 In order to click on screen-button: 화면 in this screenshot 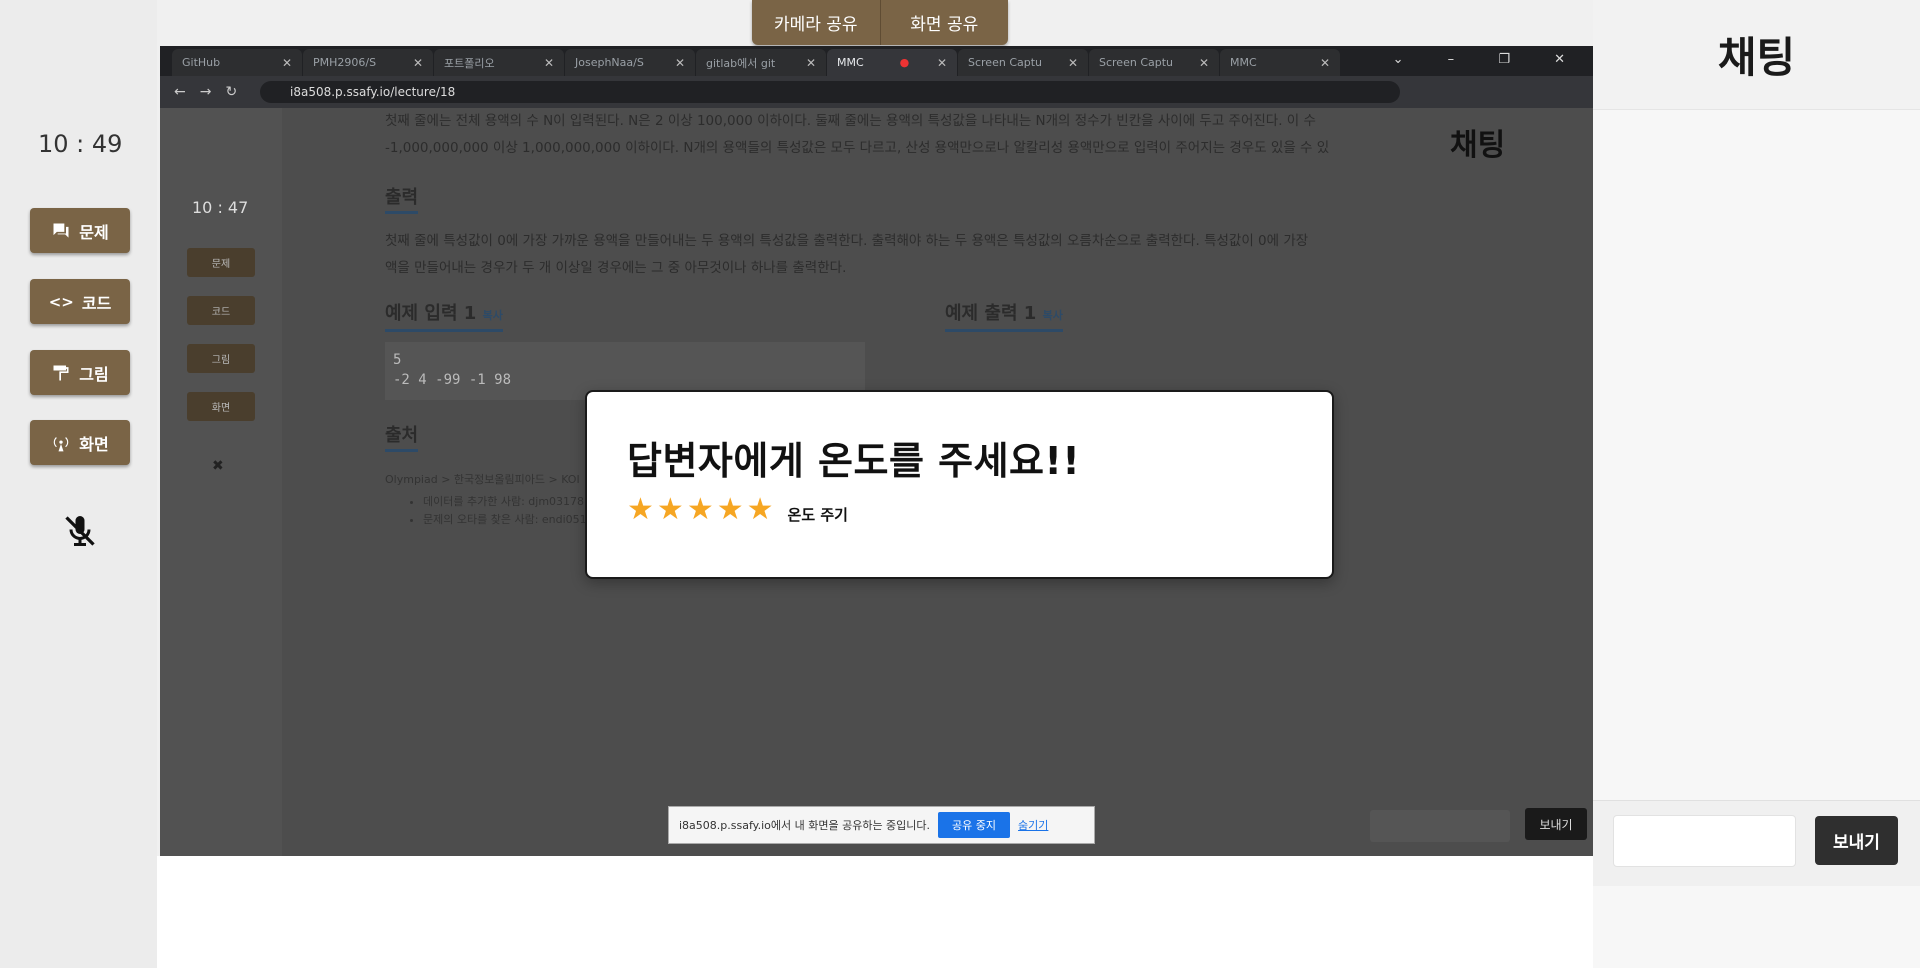, I will do `click(80, 442)`.